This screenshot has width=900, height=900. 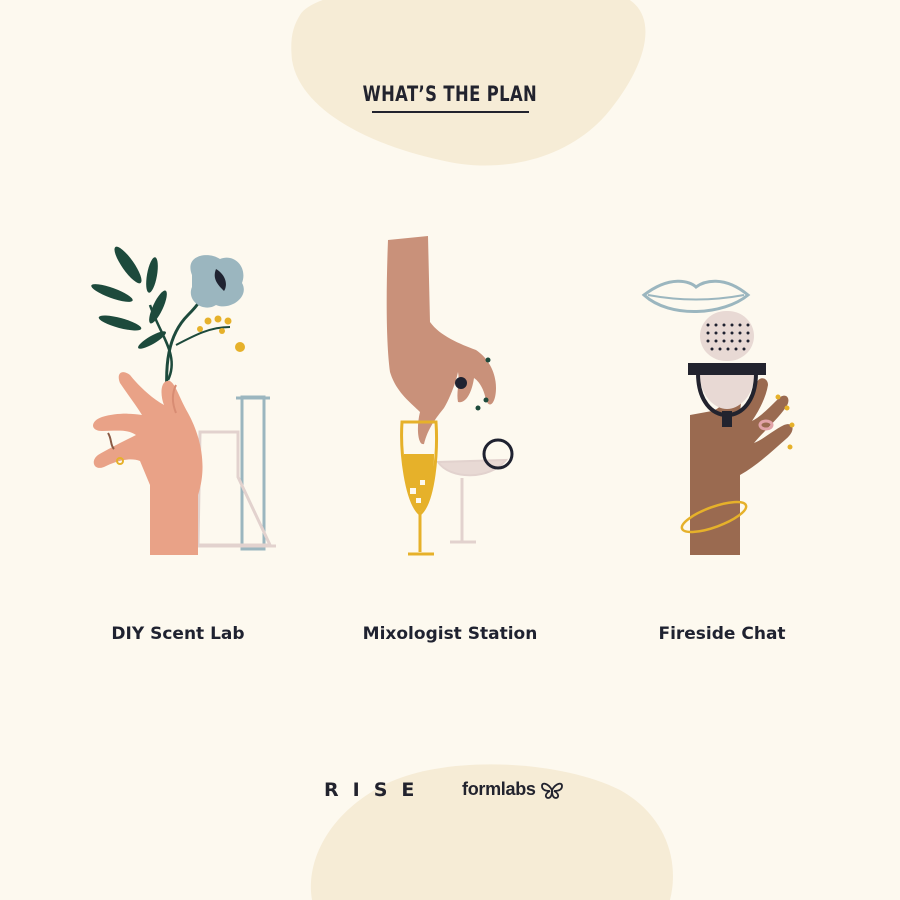 What do you see at coordinates (183, 400) in the screenshot?
I see `flower-hand-icon` at bounding box center [183, 400].